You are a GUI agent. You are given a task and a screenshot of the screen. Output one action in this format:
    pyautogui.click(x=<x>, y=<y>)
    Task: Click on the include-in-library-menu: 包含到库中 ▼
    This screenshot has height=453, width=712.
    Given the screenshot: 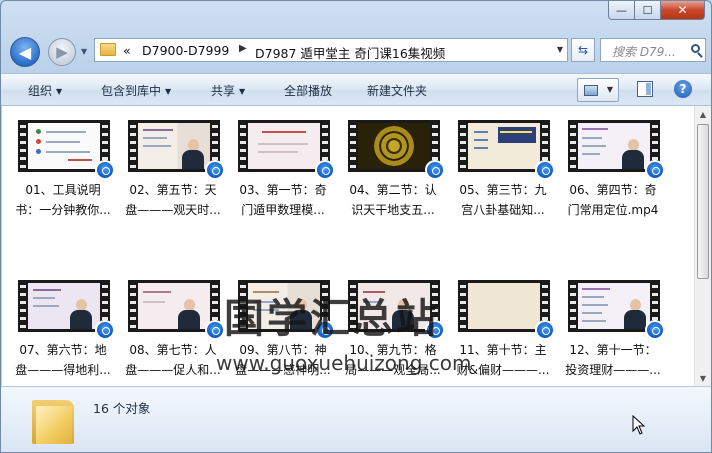 What is the action you would take?
    pyautogui.click(x=136, y=90)
    